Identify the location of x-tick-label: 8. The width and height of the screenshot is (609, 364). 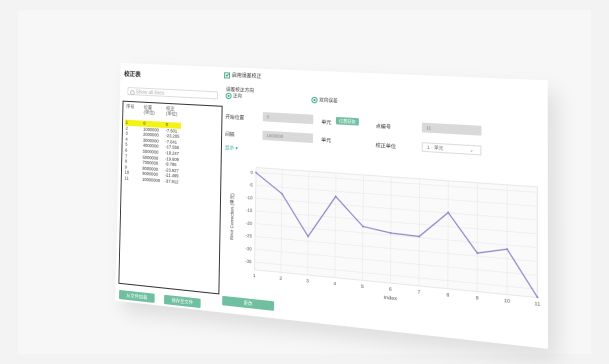
(447, 295).